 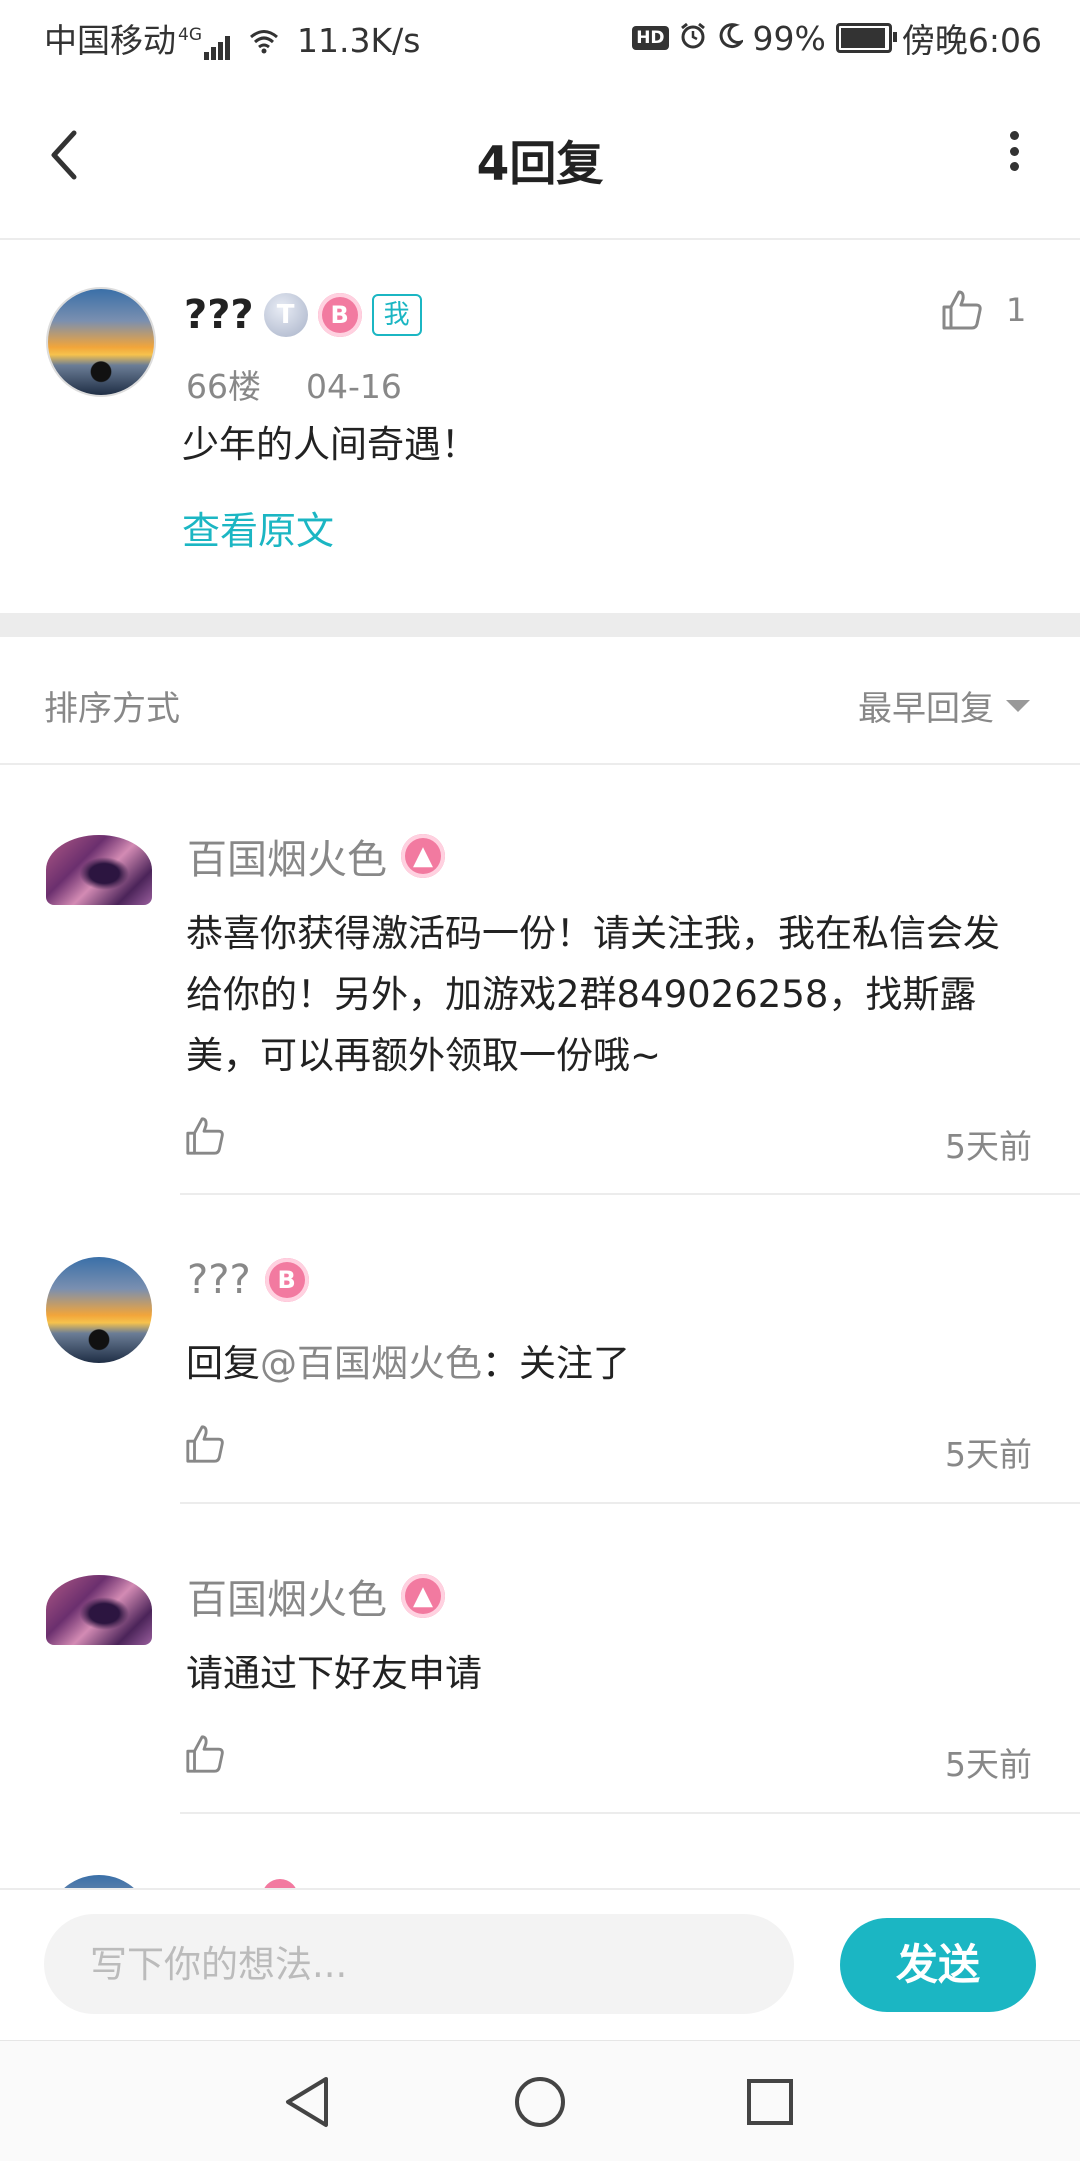 I want to click on post-like-button: 1, so click(x=983, y=310).